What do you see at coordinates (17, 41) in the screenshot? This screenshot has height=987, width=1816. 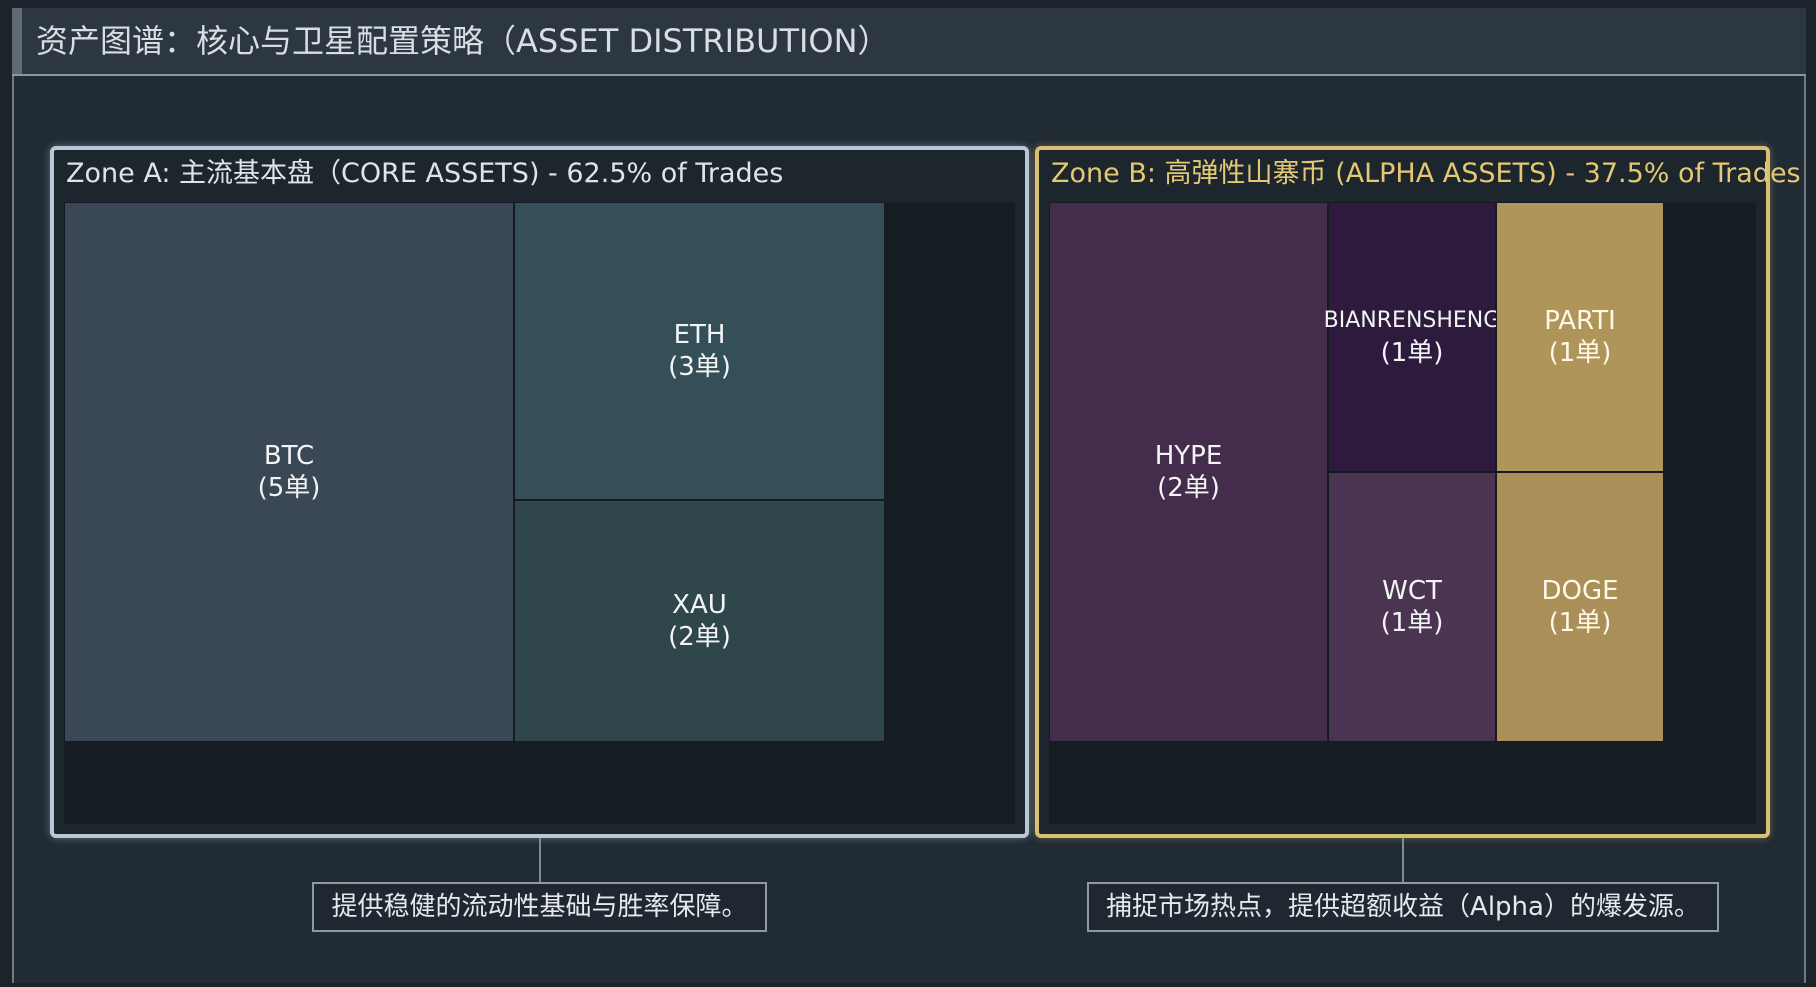 I see `title-accent-bar` at bounding box center [17, 41].